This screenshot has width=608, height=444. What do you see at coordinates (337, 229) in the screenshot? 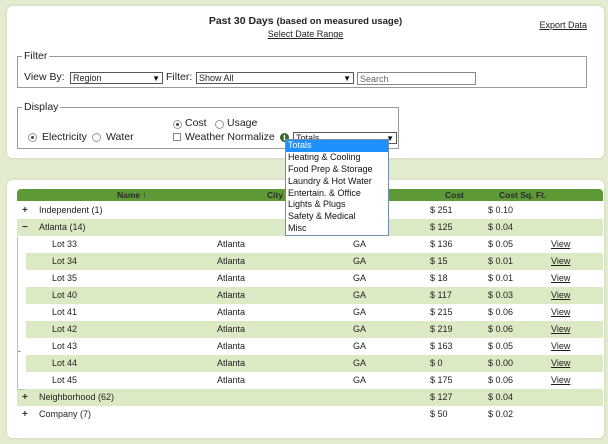
I see `dropdown-option: Misc` at bounding box center [337, 229].